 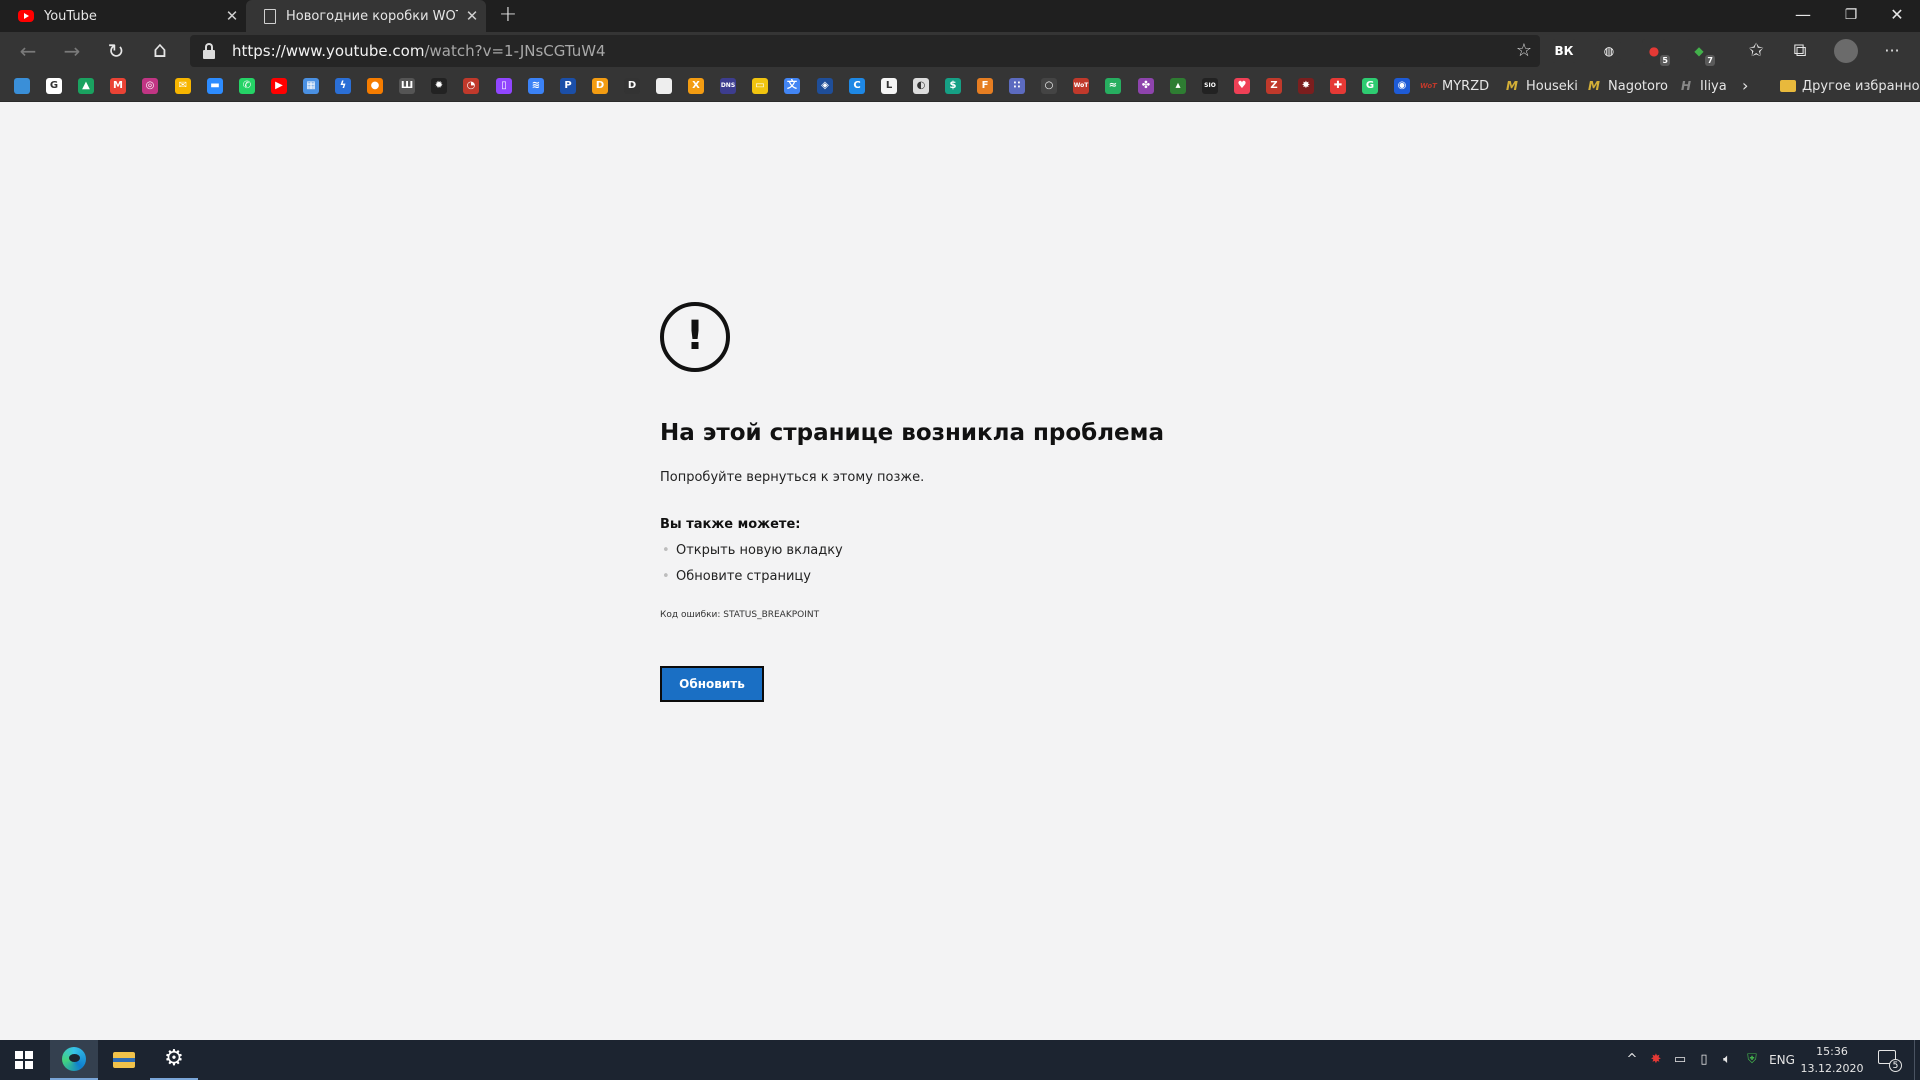 What do you see at coordinates (568, 86) in the screenshot?
I see `bm-paypal-icon: P` at bounding box center [568, 86].